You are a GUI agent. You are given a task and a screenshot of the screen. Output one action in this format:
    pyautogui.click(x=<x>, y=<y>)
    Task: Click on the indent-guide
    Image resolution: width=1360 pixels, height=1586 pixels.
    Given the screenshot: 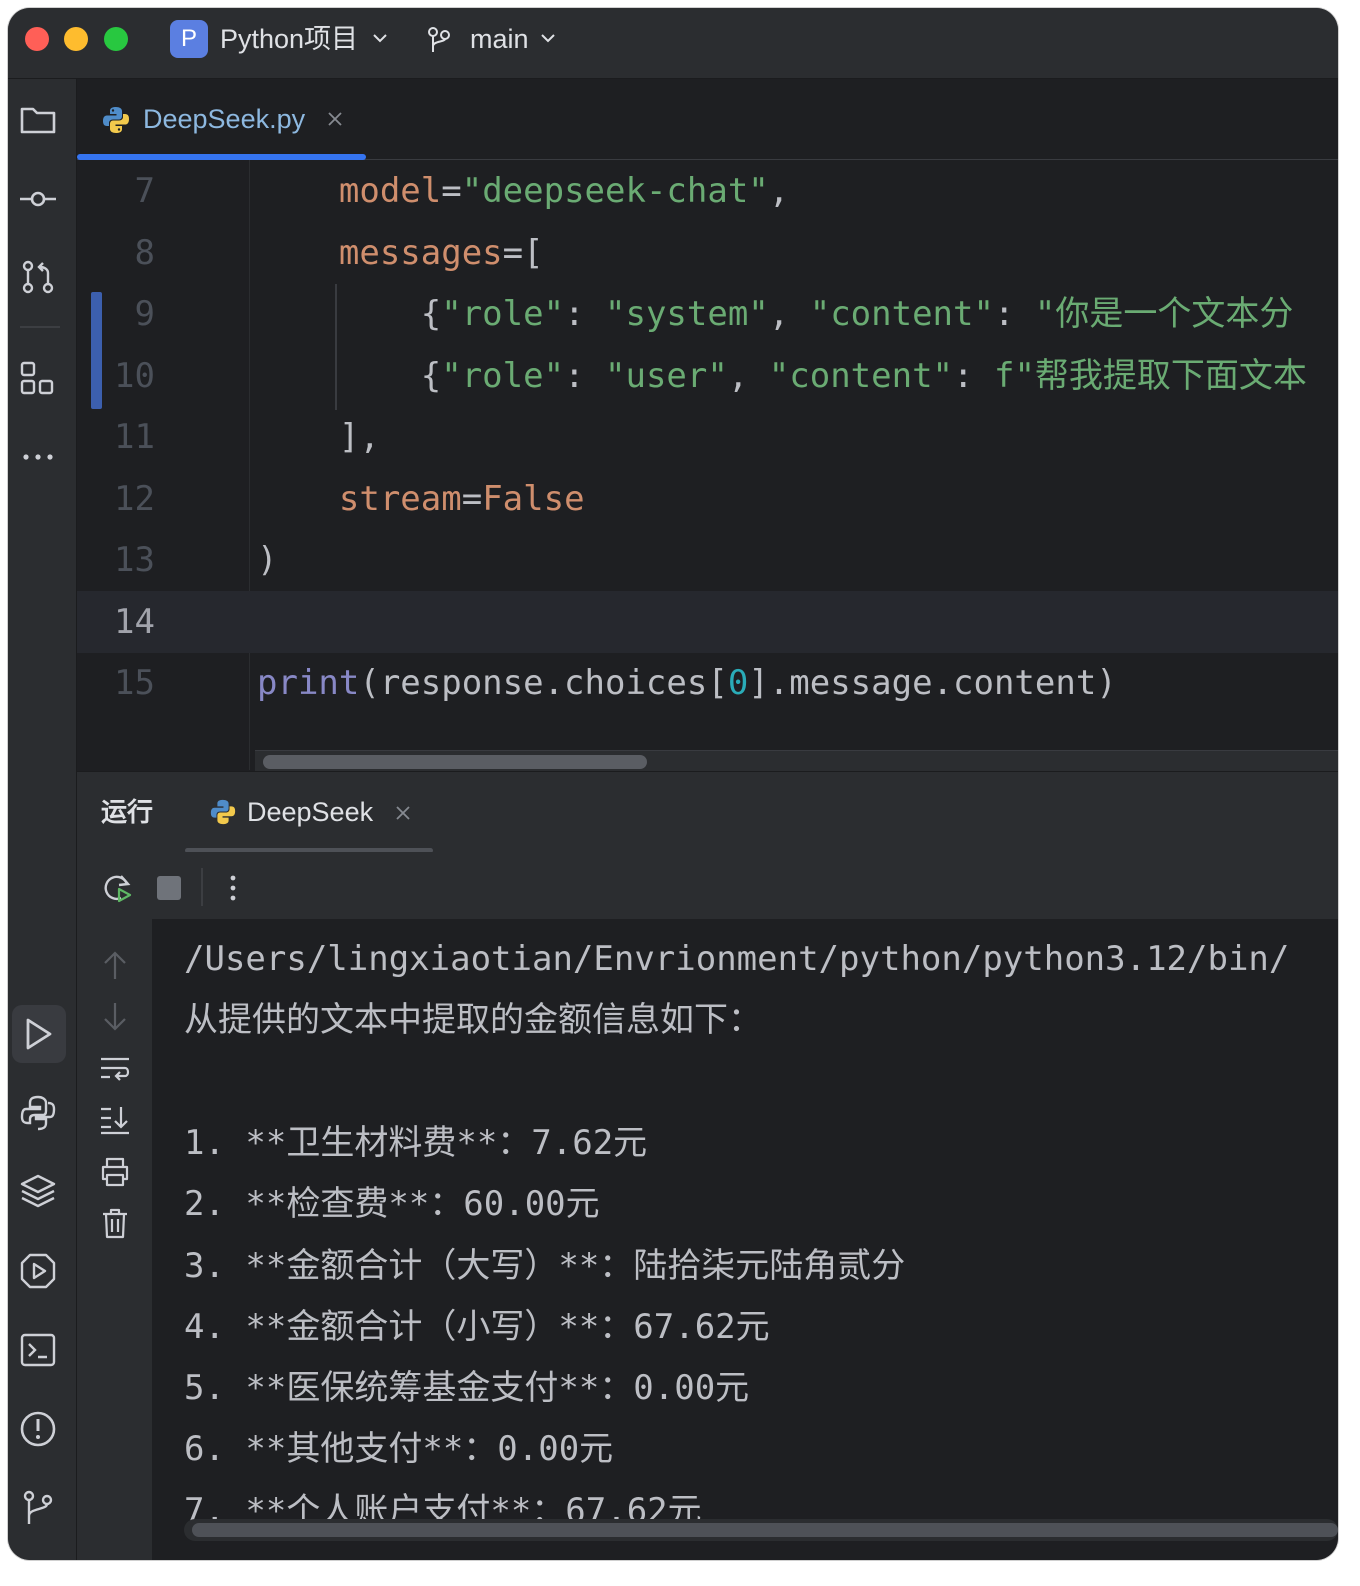 What is the action you would take?
    pyautogui.click(x=336, y=347)
    